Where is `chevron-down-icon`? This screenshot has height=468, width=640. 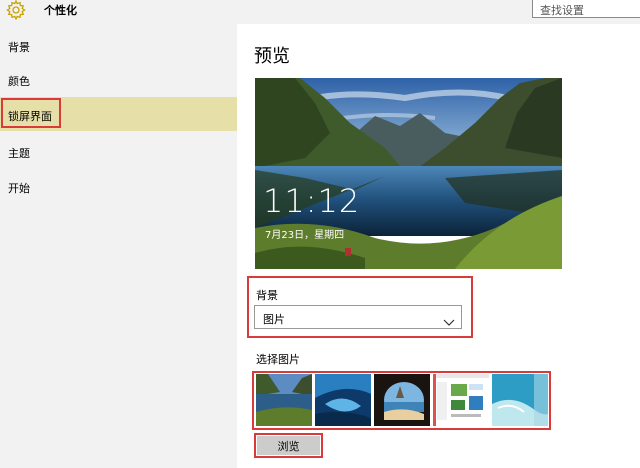
chevron-down-icon is located at coordinates (449, 319).